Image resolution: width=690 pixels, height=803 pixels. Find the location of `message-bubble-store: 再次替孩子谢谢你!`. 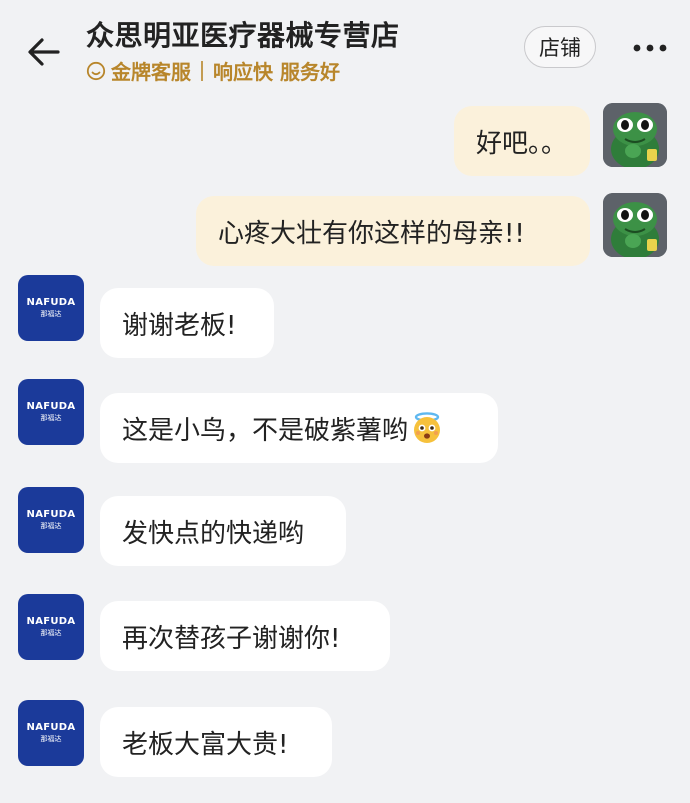

message-bubble-store: 再次替孩子谢谢你! is located at coordinates (245, 636).